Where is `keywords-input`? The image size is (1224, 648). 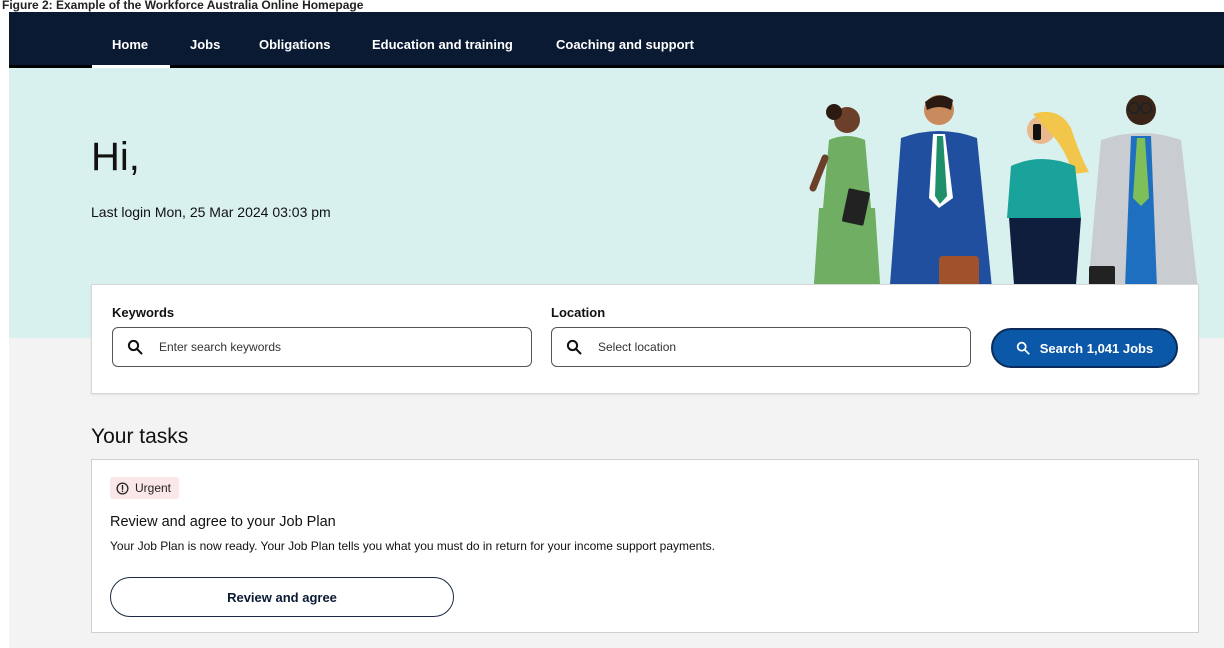 keywords-input is located at coordinates (339, 347).